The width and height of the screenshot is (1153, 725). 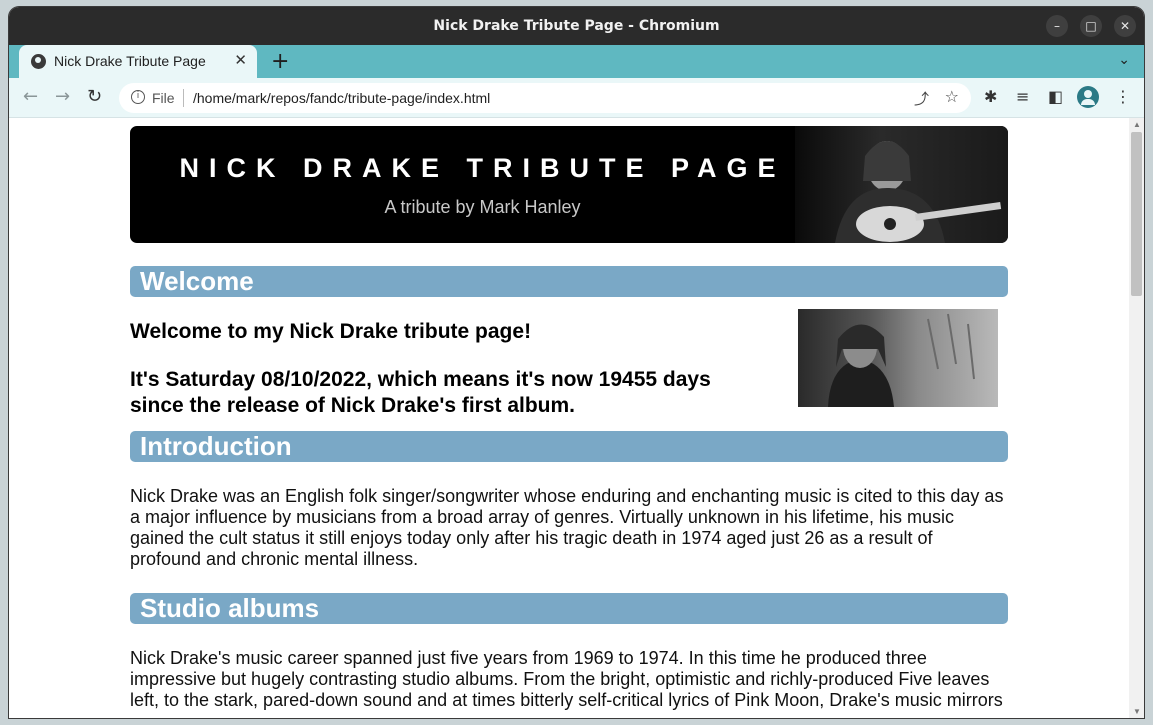 What do you see at coordinates (482, 168) in the screenshot?
I see `page-title: NICK DRAKE TRIBUTE PAGE` at bounding box center [482, 168].